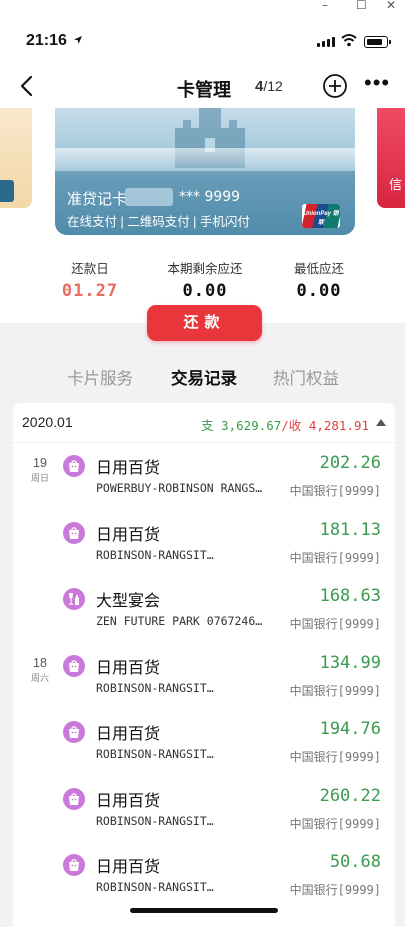 The width and height of the screenshot is (405, 927). What do you see at coordinates (204, 809) in the screenshot?
I see `transaction-row: 日用百货 ROBINSON-RANGSIT… 260.22 中国银行[9999]` at bounding box center [204, 809].